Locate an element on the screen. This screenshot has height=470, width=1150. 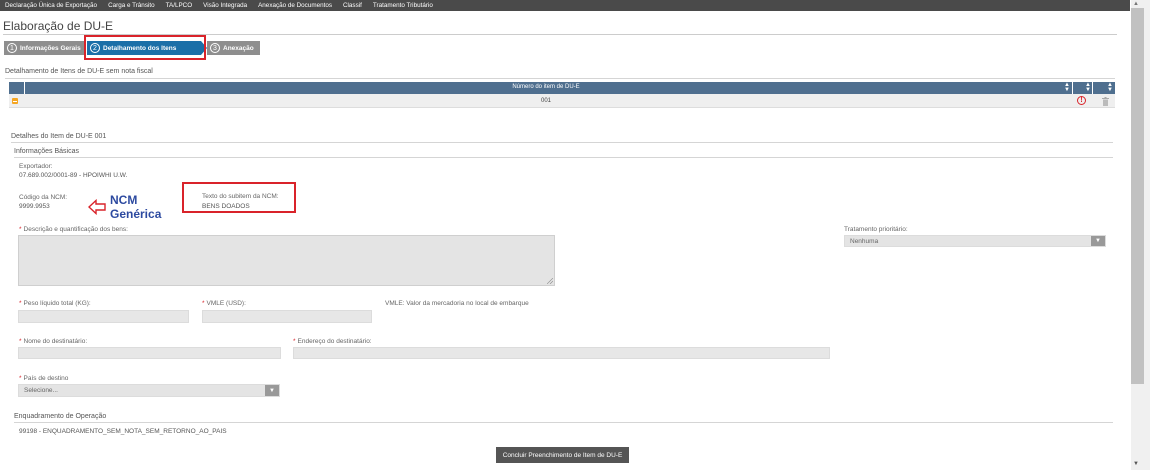
vmle-input is located at coordinates (287, 316).